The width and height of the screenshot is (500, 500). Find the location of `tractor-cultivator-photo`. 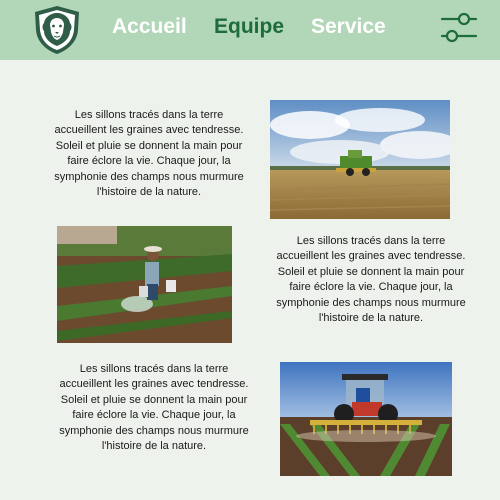

tractor-cultivator-photo is located at coordinates (366, 419).